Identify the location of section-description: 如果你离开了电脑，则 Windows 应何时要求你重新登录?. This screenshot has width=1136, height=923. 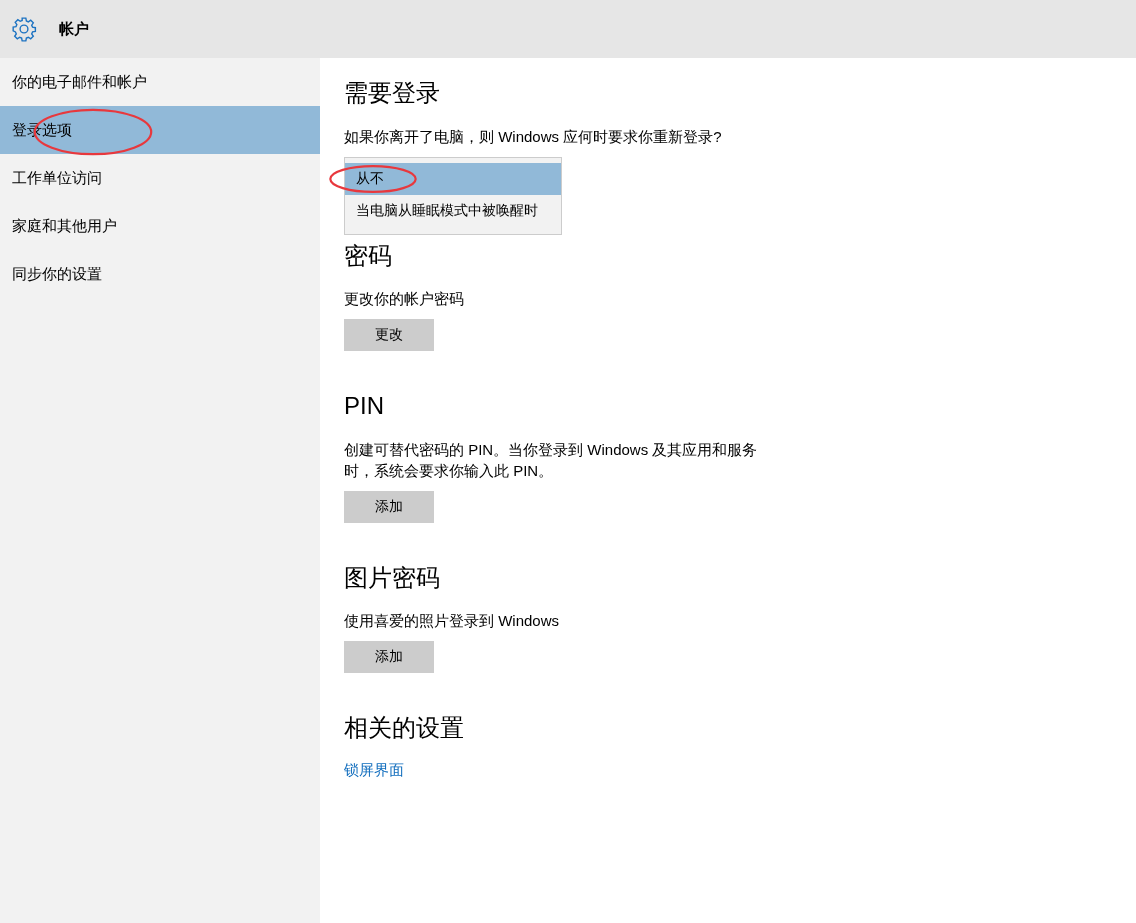
(533, 136).